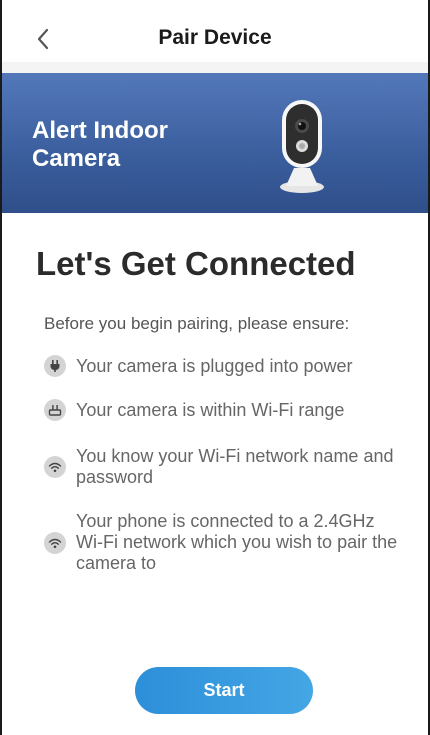 The height and width of the screenshot is (735, 430). I want to click on header-divider, so click(215, 67).